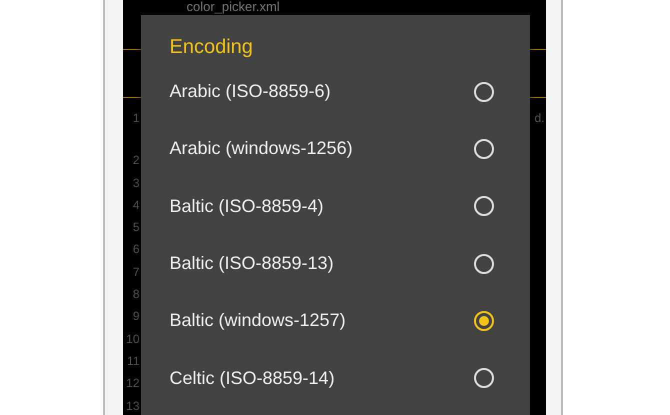  What do you see at coordinates (136, 249) in the screenshot?
I see `line-number: 6` at bounding box center [136, 249].